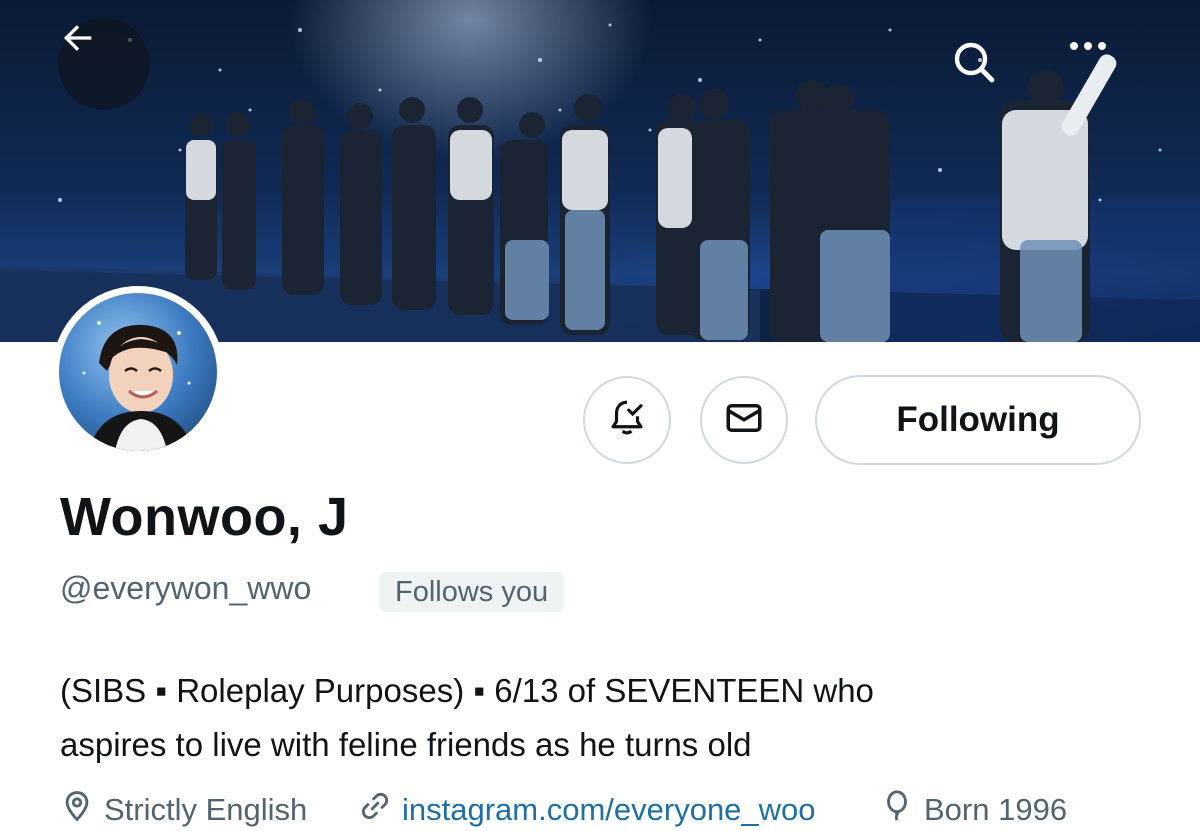 Image resolution: width=1200 pixels, height=831 pixels. I want to click on message-button, so click(744, 420).